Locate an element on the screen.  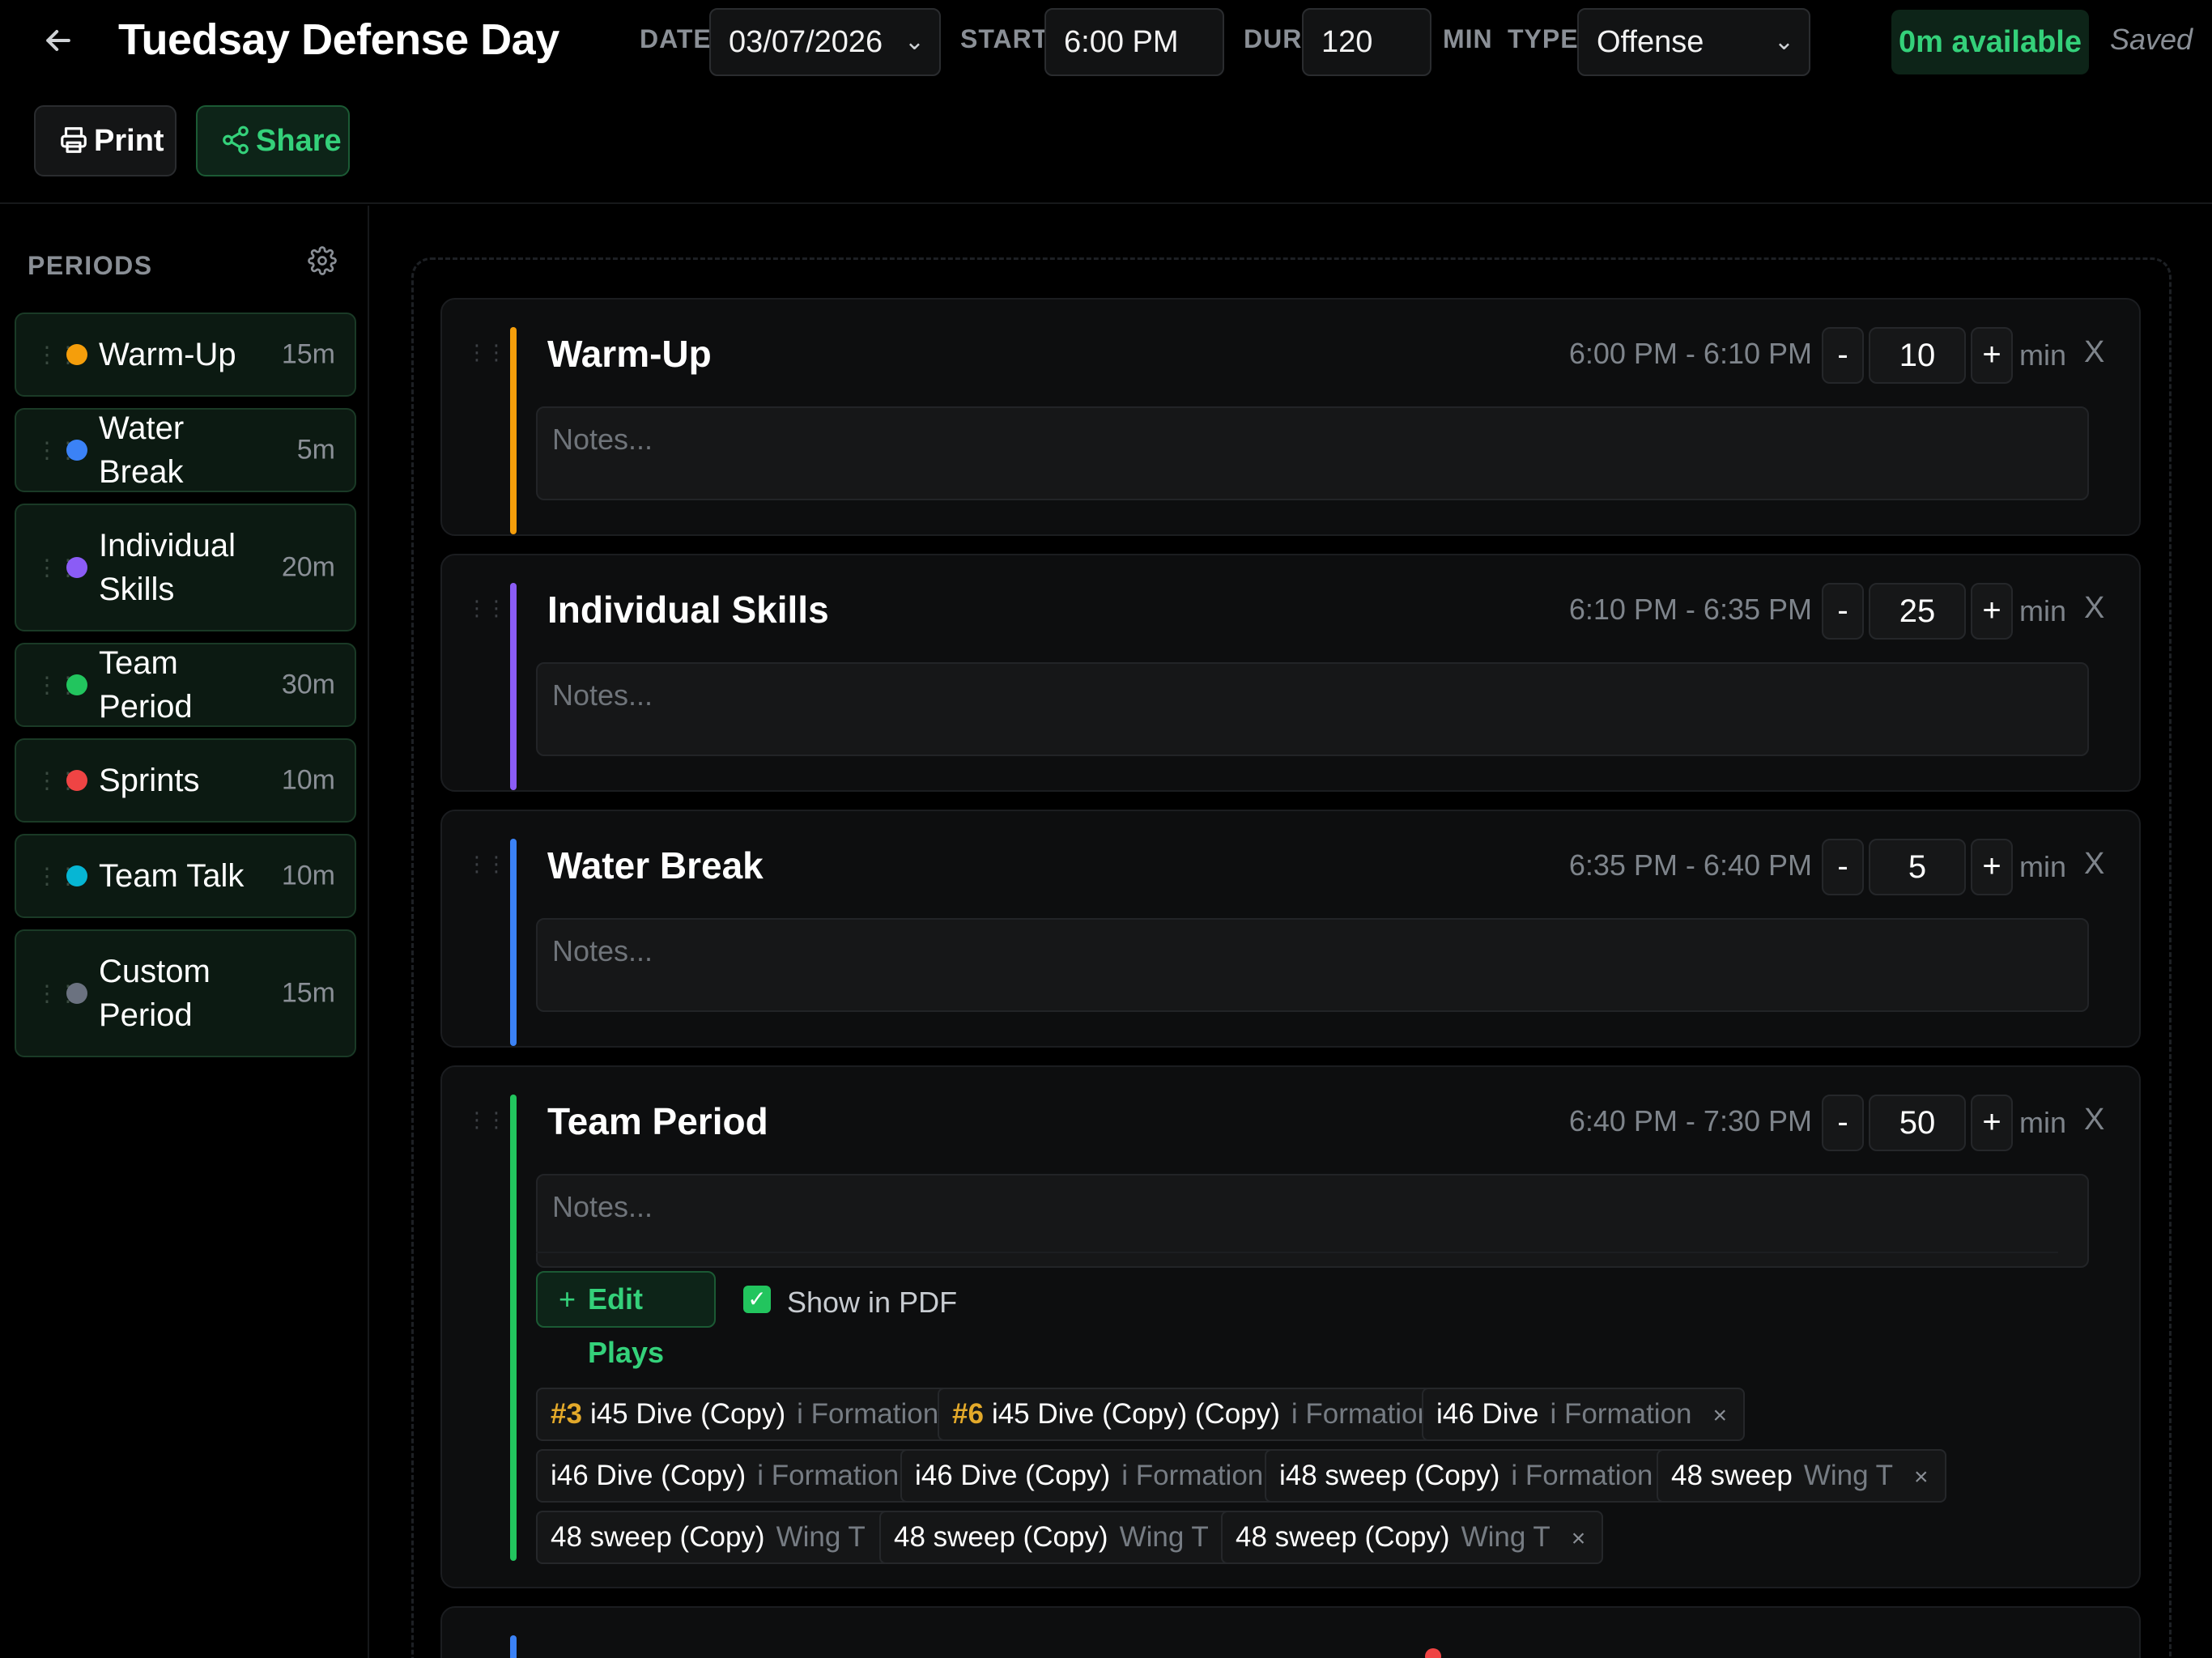
play-name: i46 Dive (Copy) is located at coordinates (649, 1475).